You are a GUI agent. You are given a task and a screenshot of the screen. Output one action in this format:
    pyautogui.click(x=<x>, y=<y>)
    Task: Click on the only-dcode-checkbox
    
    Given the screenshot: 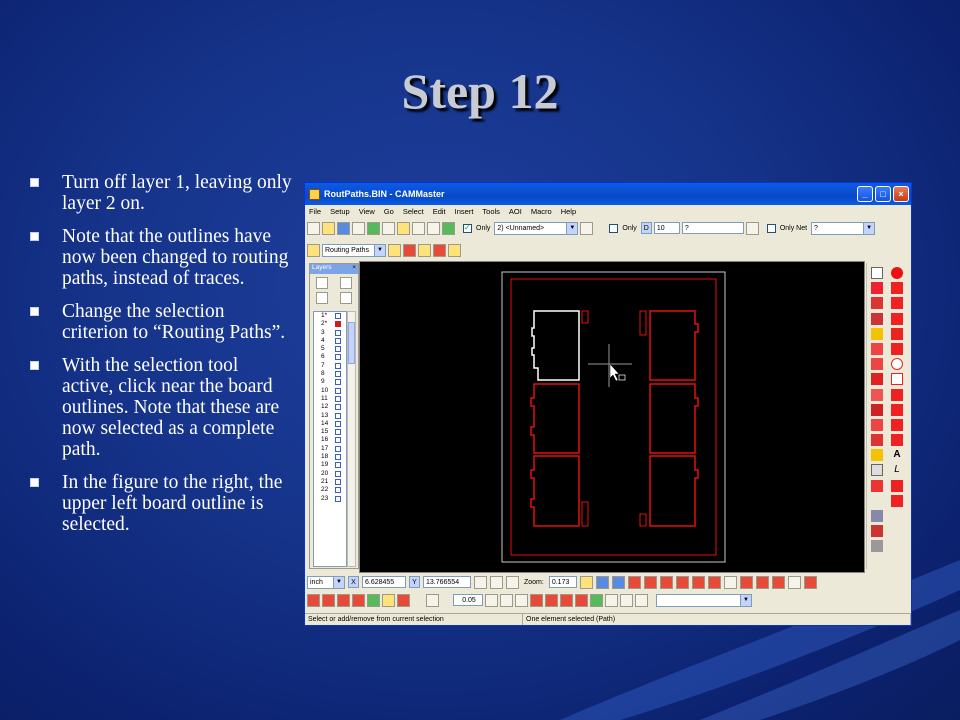 What is the action you would take?
    pyautogui.click(x=614, y=228)
    